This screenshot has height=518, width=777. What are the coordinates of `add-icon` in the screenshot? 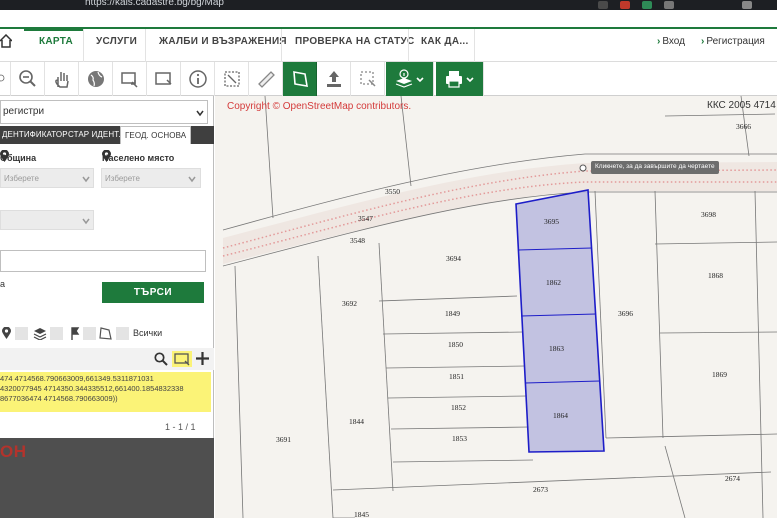 It's located at (202, 358).